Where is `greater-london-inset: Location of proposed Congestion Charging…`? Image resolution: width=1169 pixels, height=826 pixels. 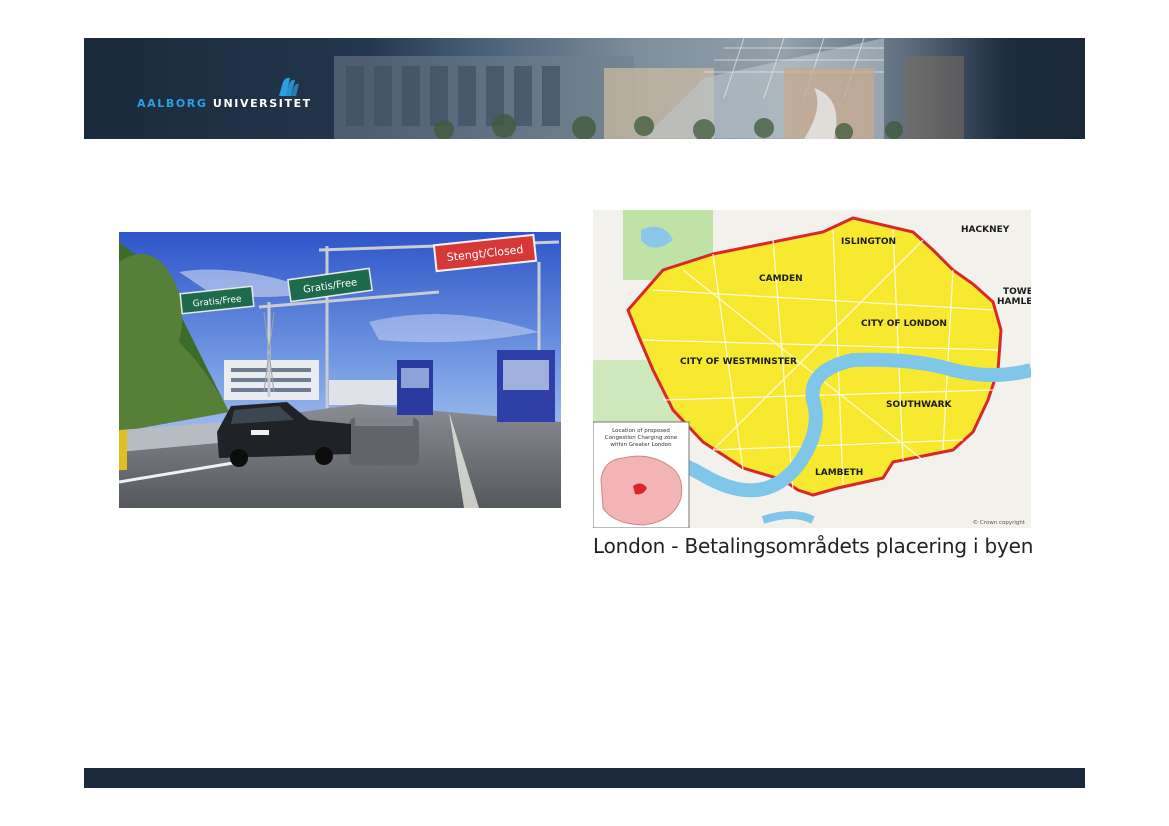 greater-london-inset: Location of proposed Congestion Charging… is located at coordinates (641, 474).